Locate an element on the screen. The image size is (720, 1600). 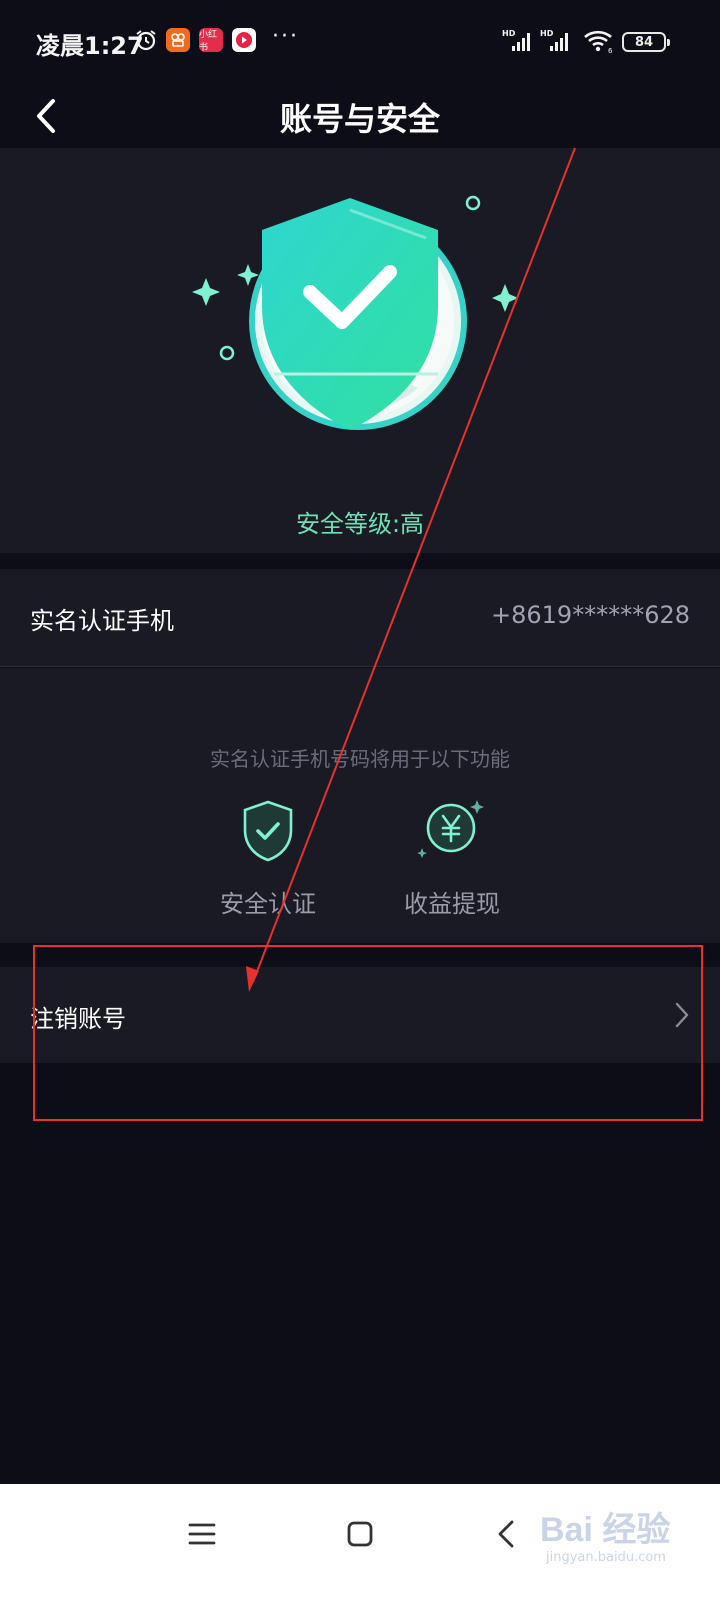
shield-check-icon is located at coordinates (268, 831).